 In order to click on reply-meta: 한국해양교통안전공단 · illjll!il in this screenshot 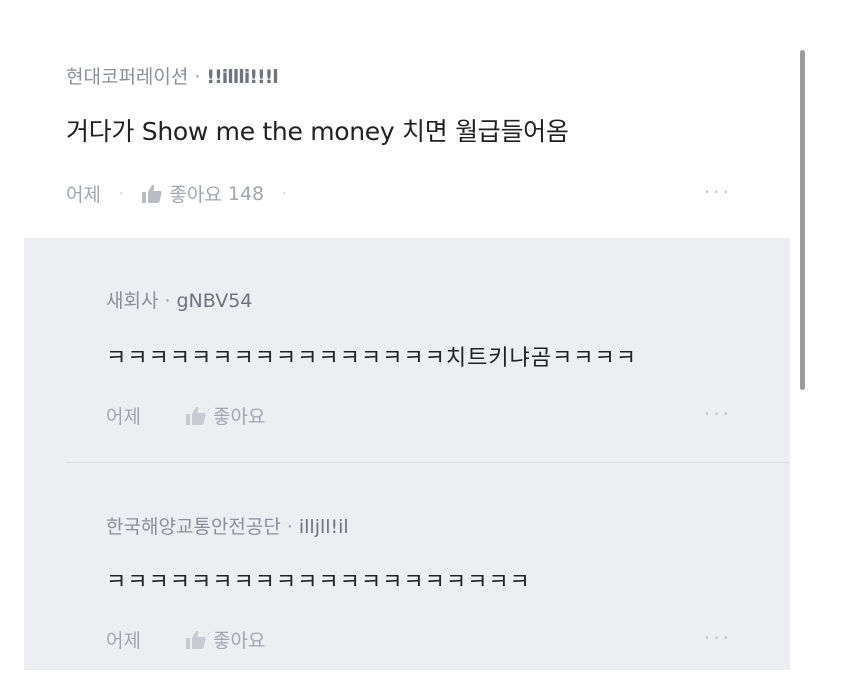, I will do `click(227, 525)`.